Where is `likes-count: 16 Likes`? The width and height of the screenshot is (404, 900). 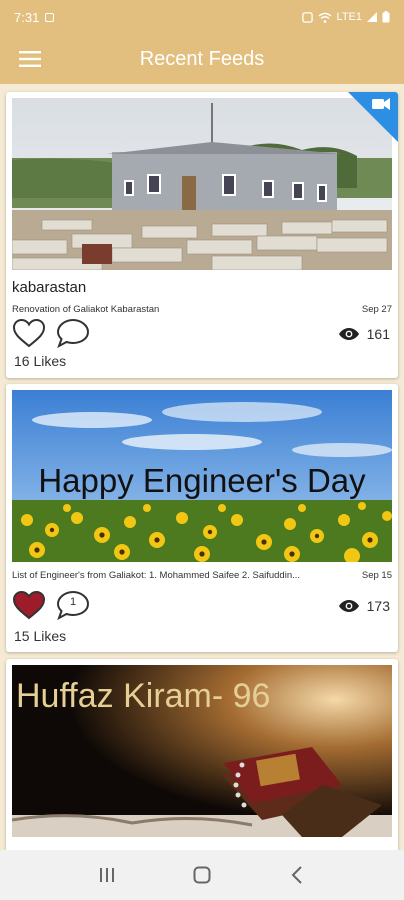 likes-count: 16 Likes is located at coordinates (40, 361).